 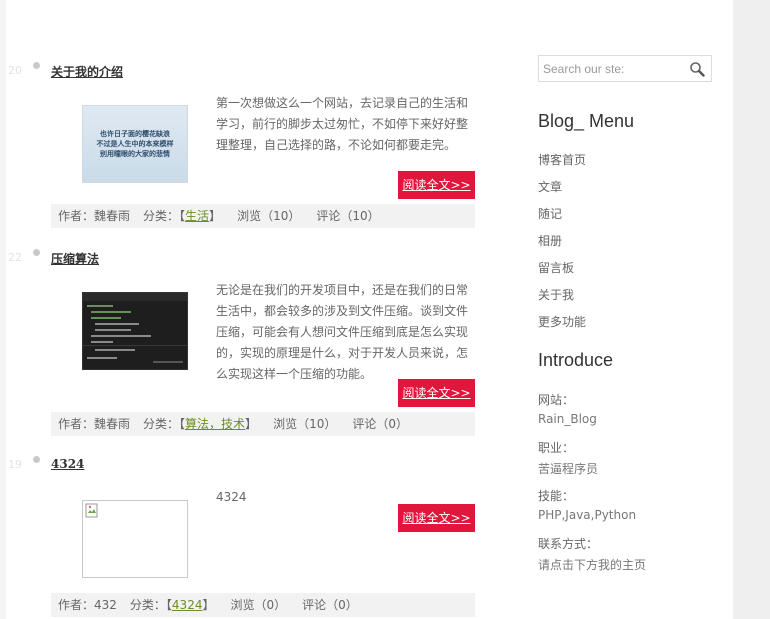 What do you see at coordinates (562, 321) in the screenshot?
I see `menu-item-more: 更多功能` at bounding box center [562, 321].